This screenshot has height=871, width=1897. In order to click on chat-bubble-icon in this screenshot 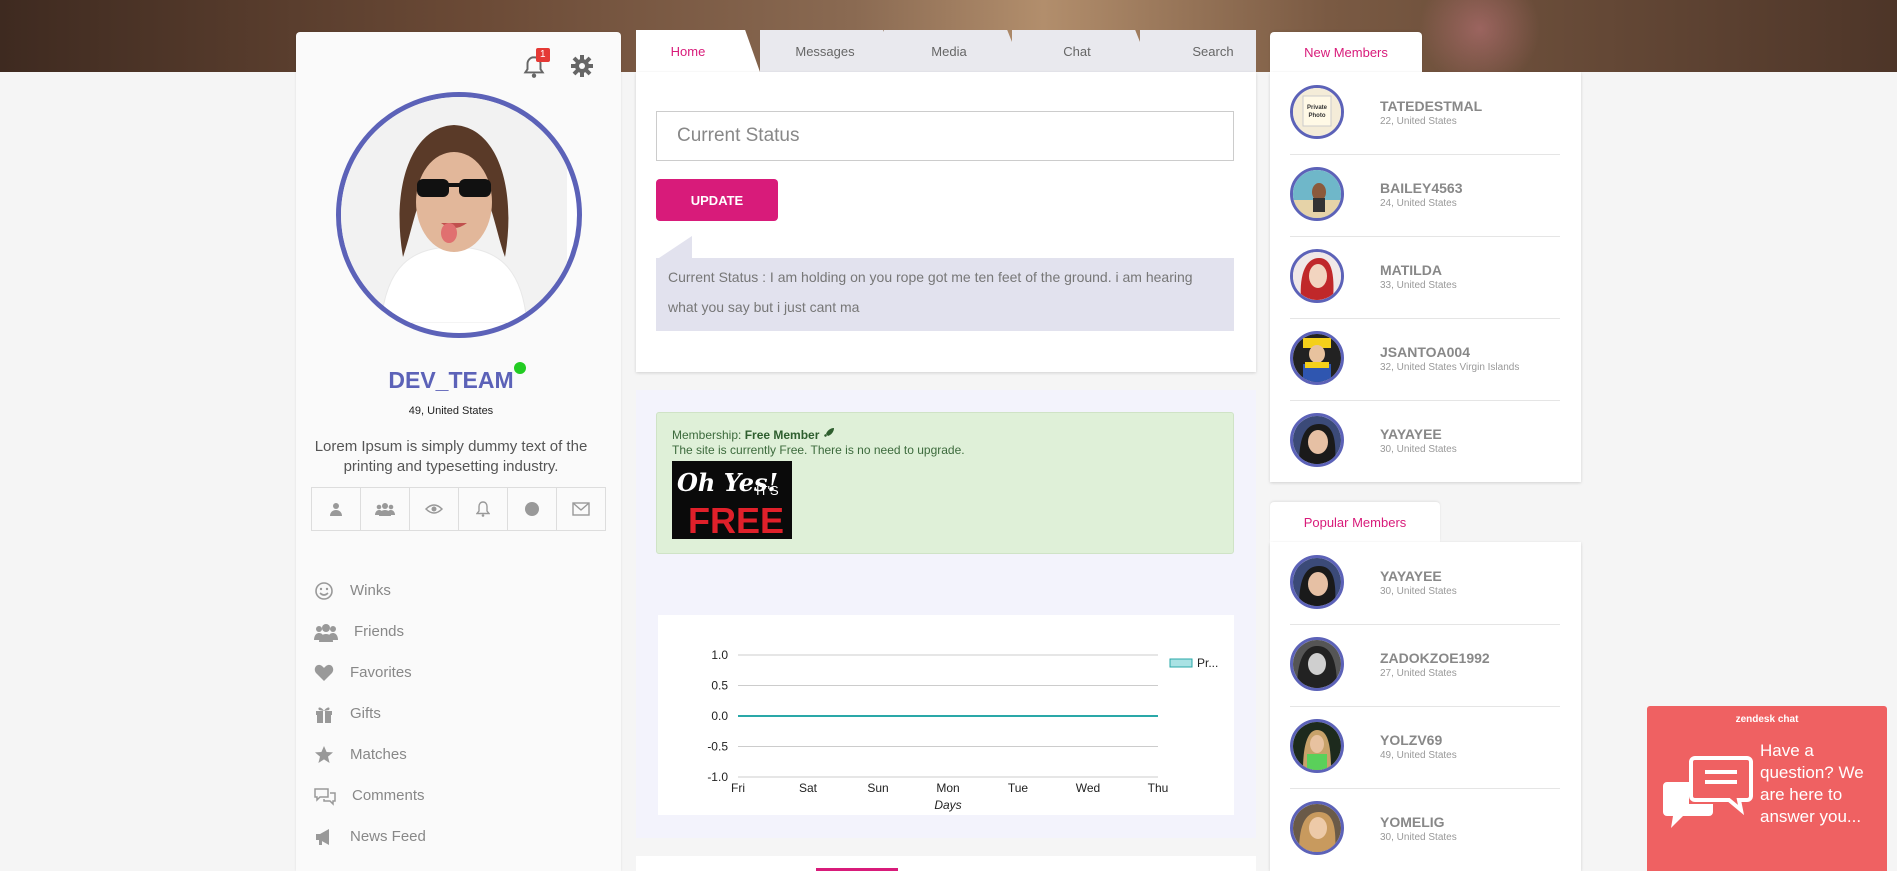, I will do `click(1708, 792)`.